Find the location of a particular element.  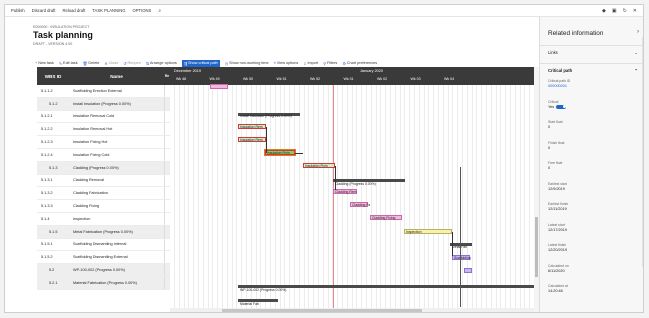

gantt-bar-cladding-removal: Cladding Rem is located at coordinates (345, 191).